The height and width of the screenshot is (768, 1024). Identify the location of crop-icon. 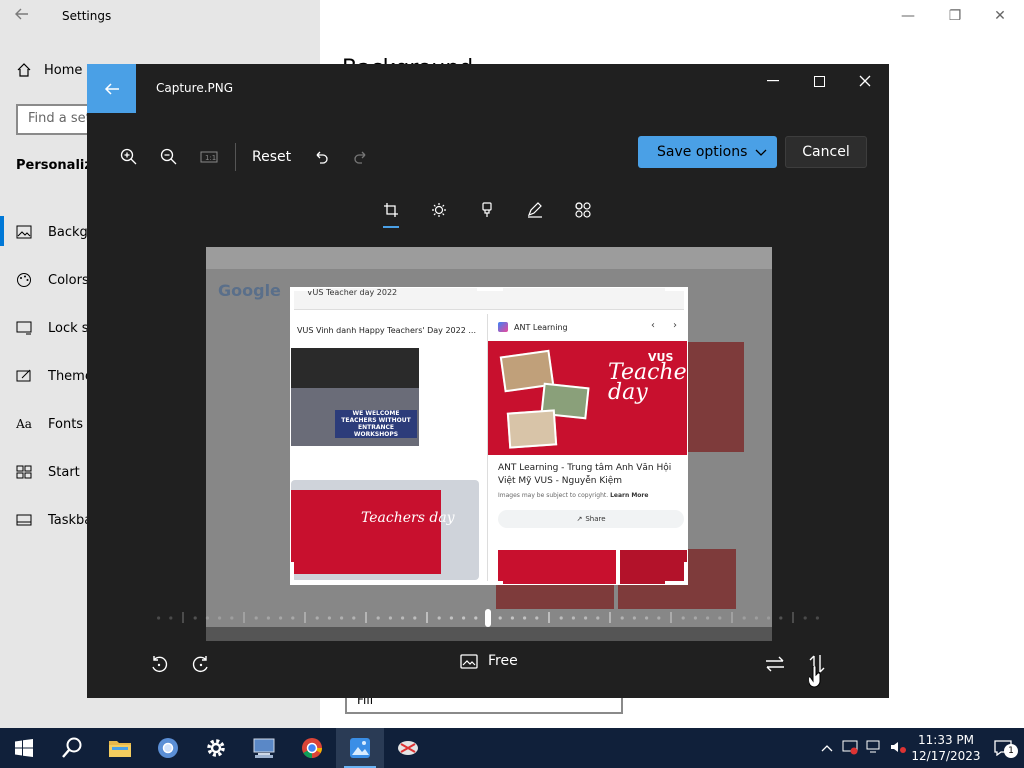
(391, 210).